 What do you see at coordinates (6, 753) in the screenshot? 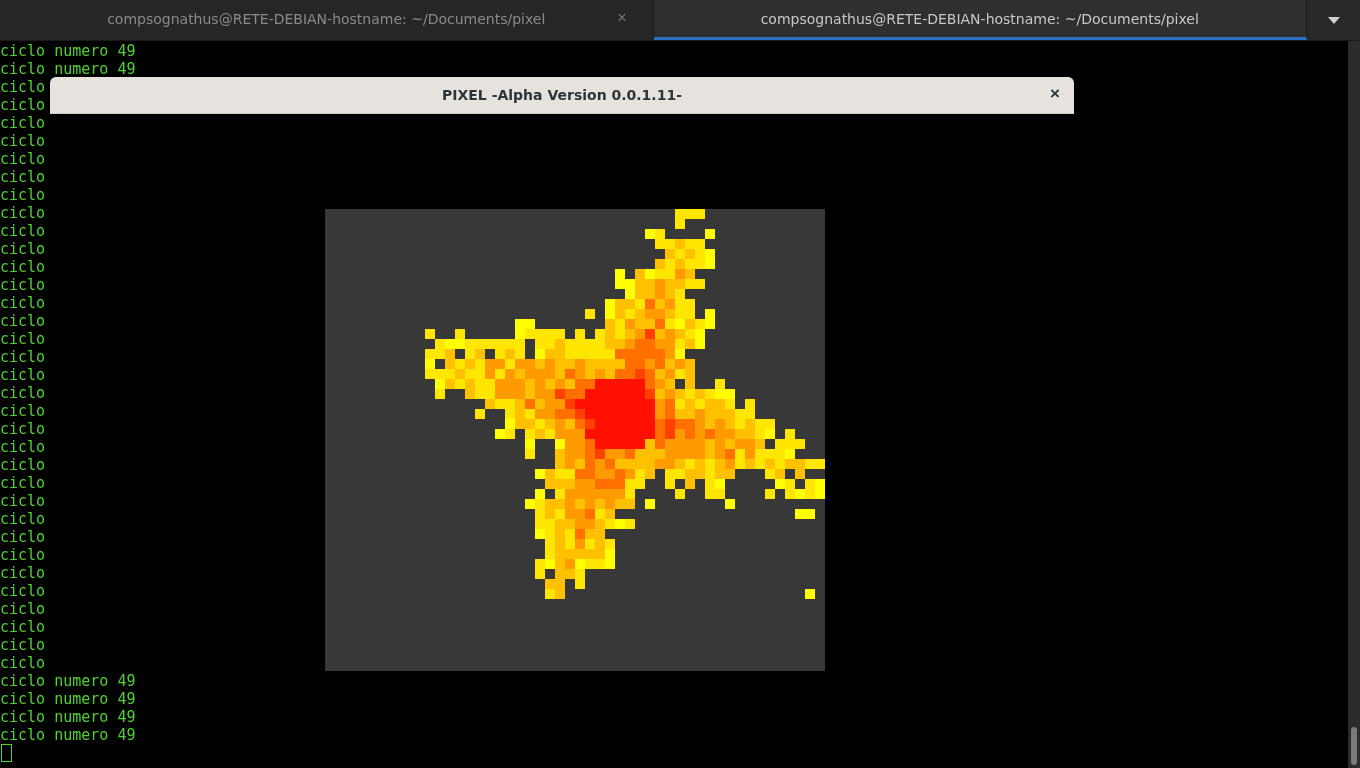
I see `text-cursor` at bounding box center [6, 753].